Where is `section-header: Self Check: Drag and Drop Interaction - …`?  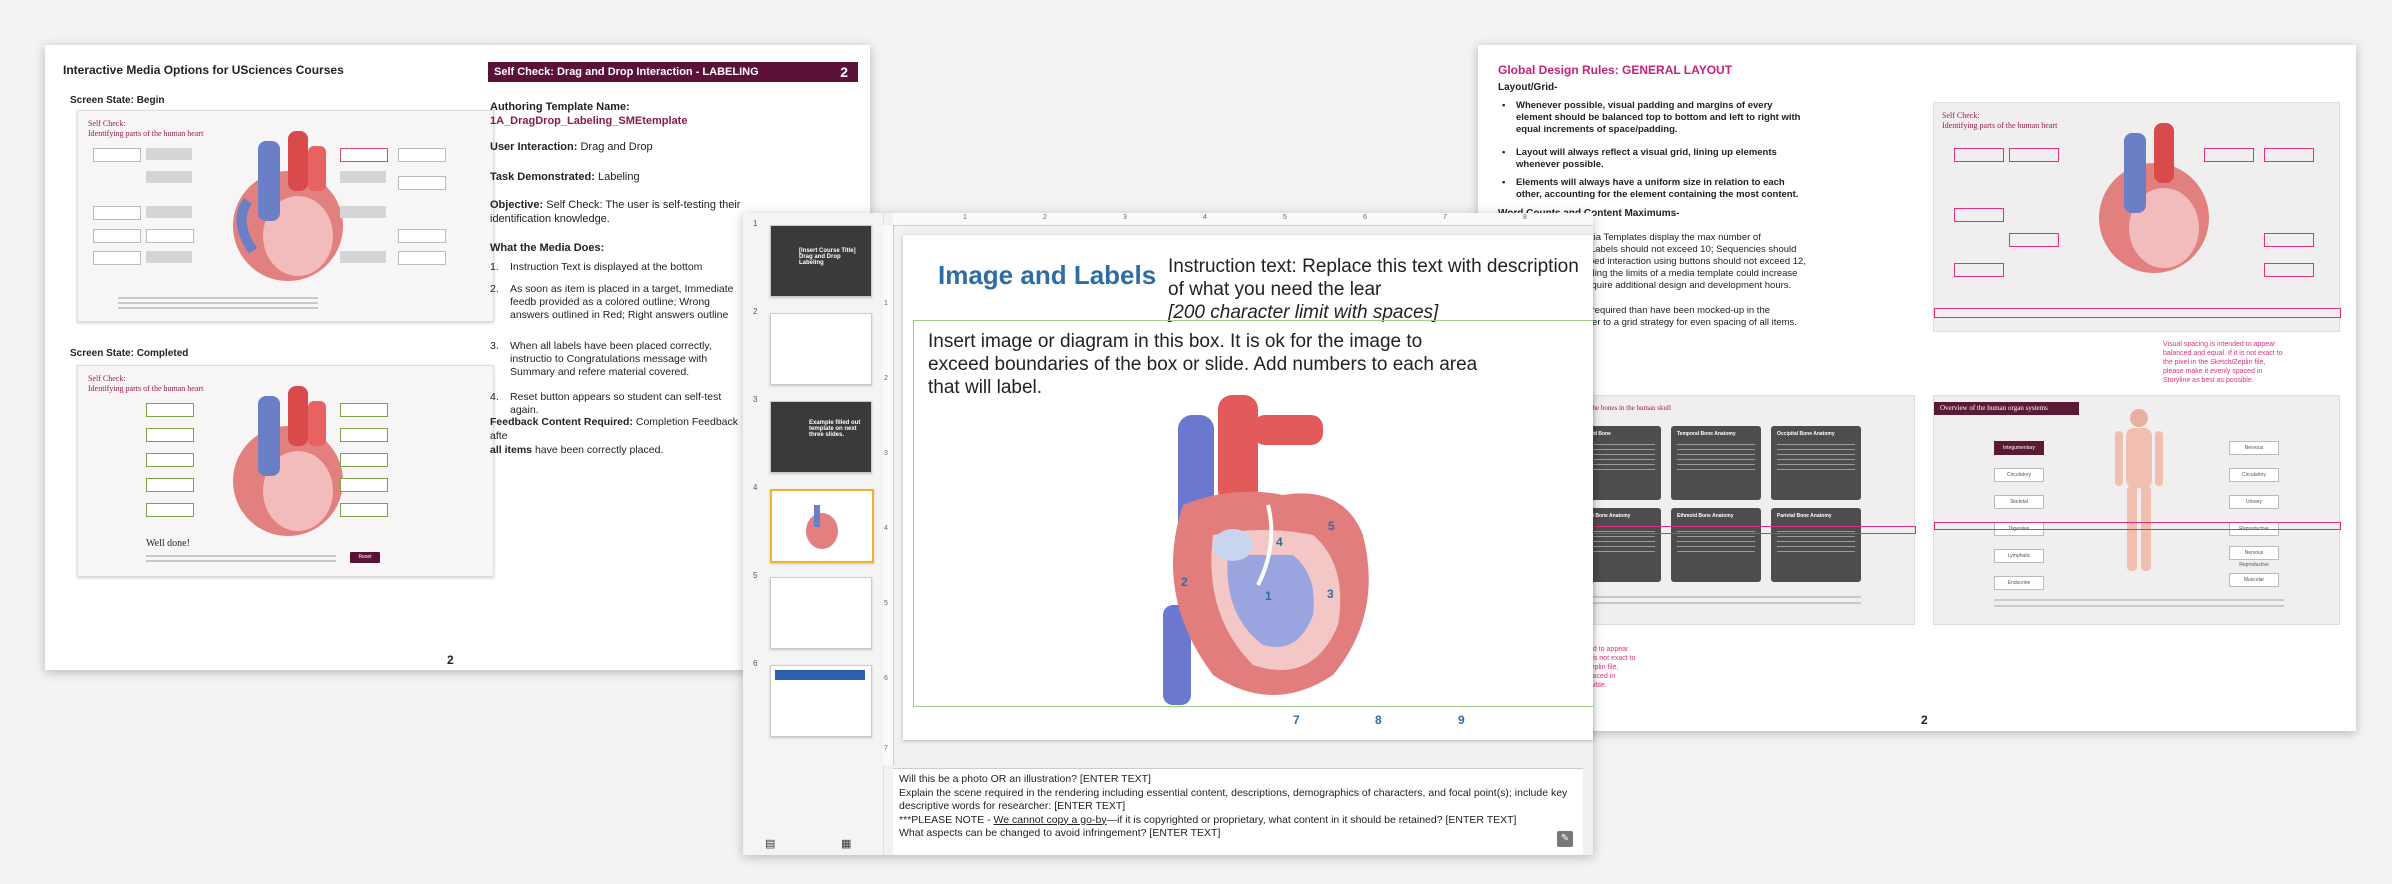
section-header: Self Check: Drag and Drop Interaction - … is located at coordinates (673, 72).